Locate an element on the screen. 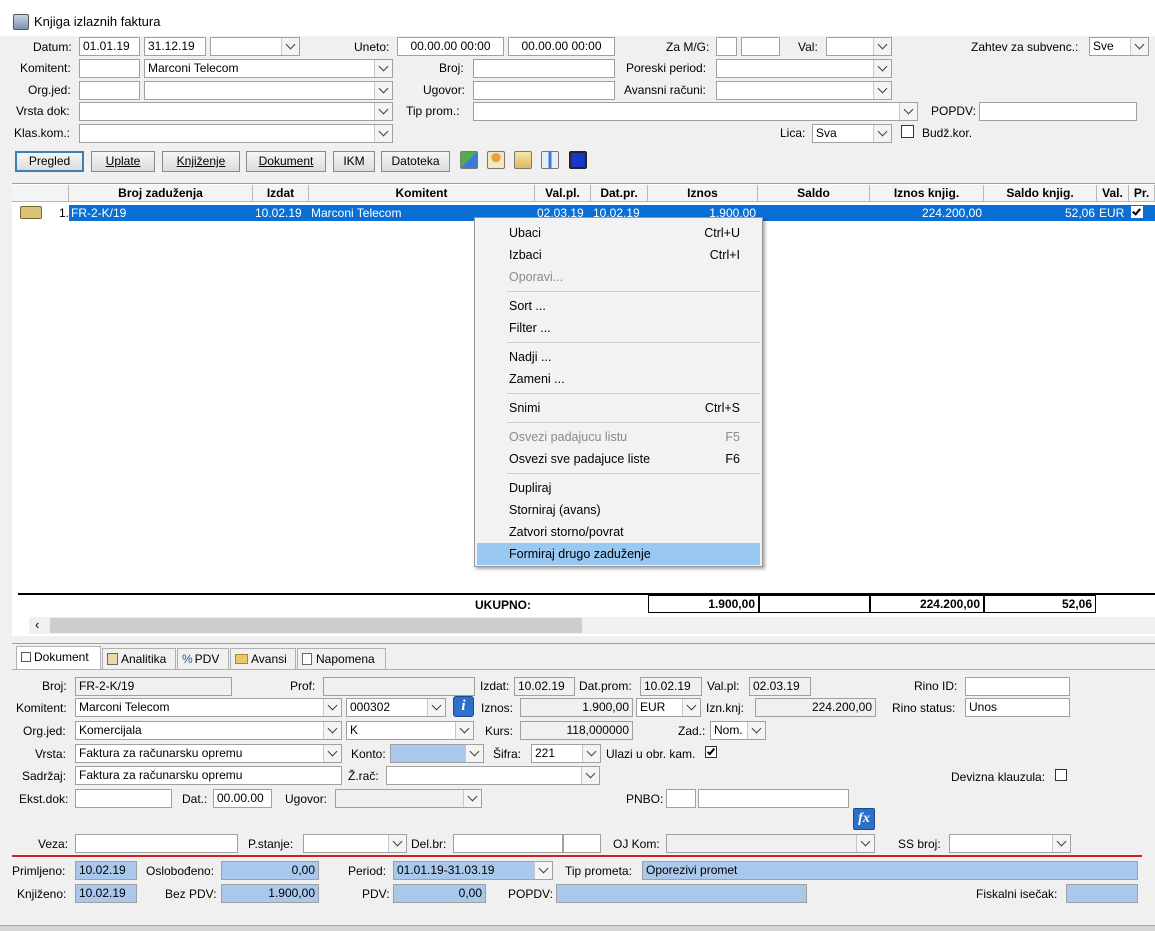 Image resolution: width=1155 pixels, height=931 pixels. cell-iznos-knjig: 224.200,00 is located at coordinates (927, 213).